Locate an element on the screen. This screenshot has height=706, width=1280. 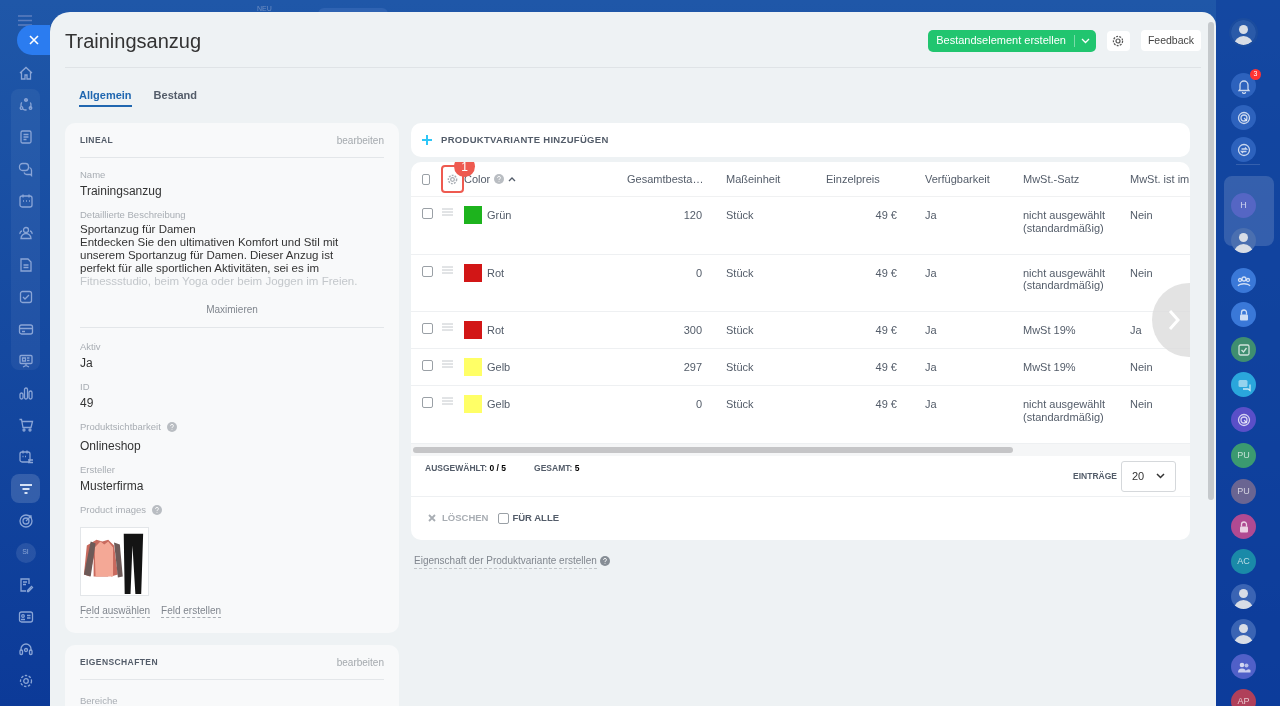
add-variant-link: PRODUKTVARIANTE HINZUFÜGEN is located at coordinates (525, 140).